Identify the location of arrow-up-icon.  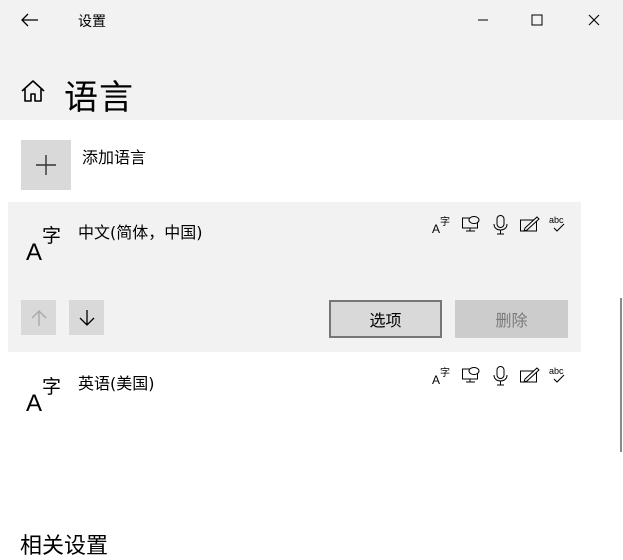
(38, 317).